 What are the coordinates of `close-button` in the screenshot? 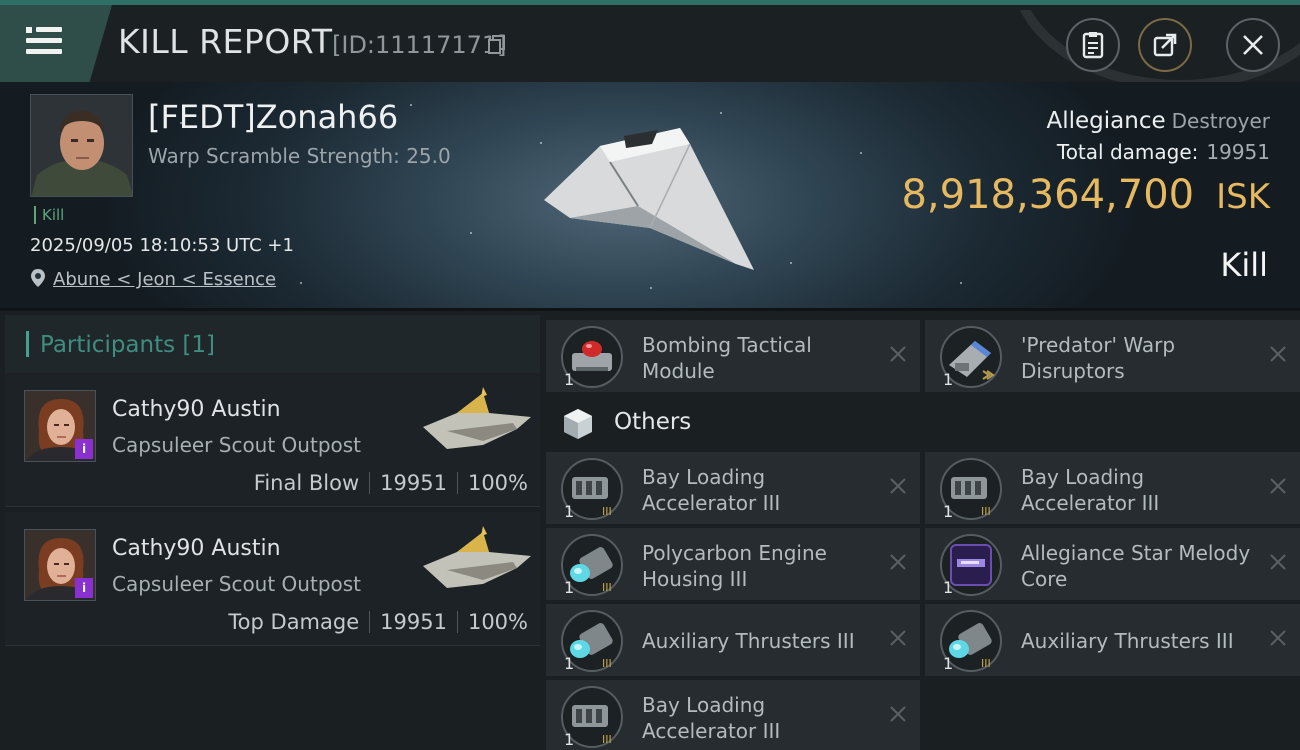 It's located at (1253, 45).